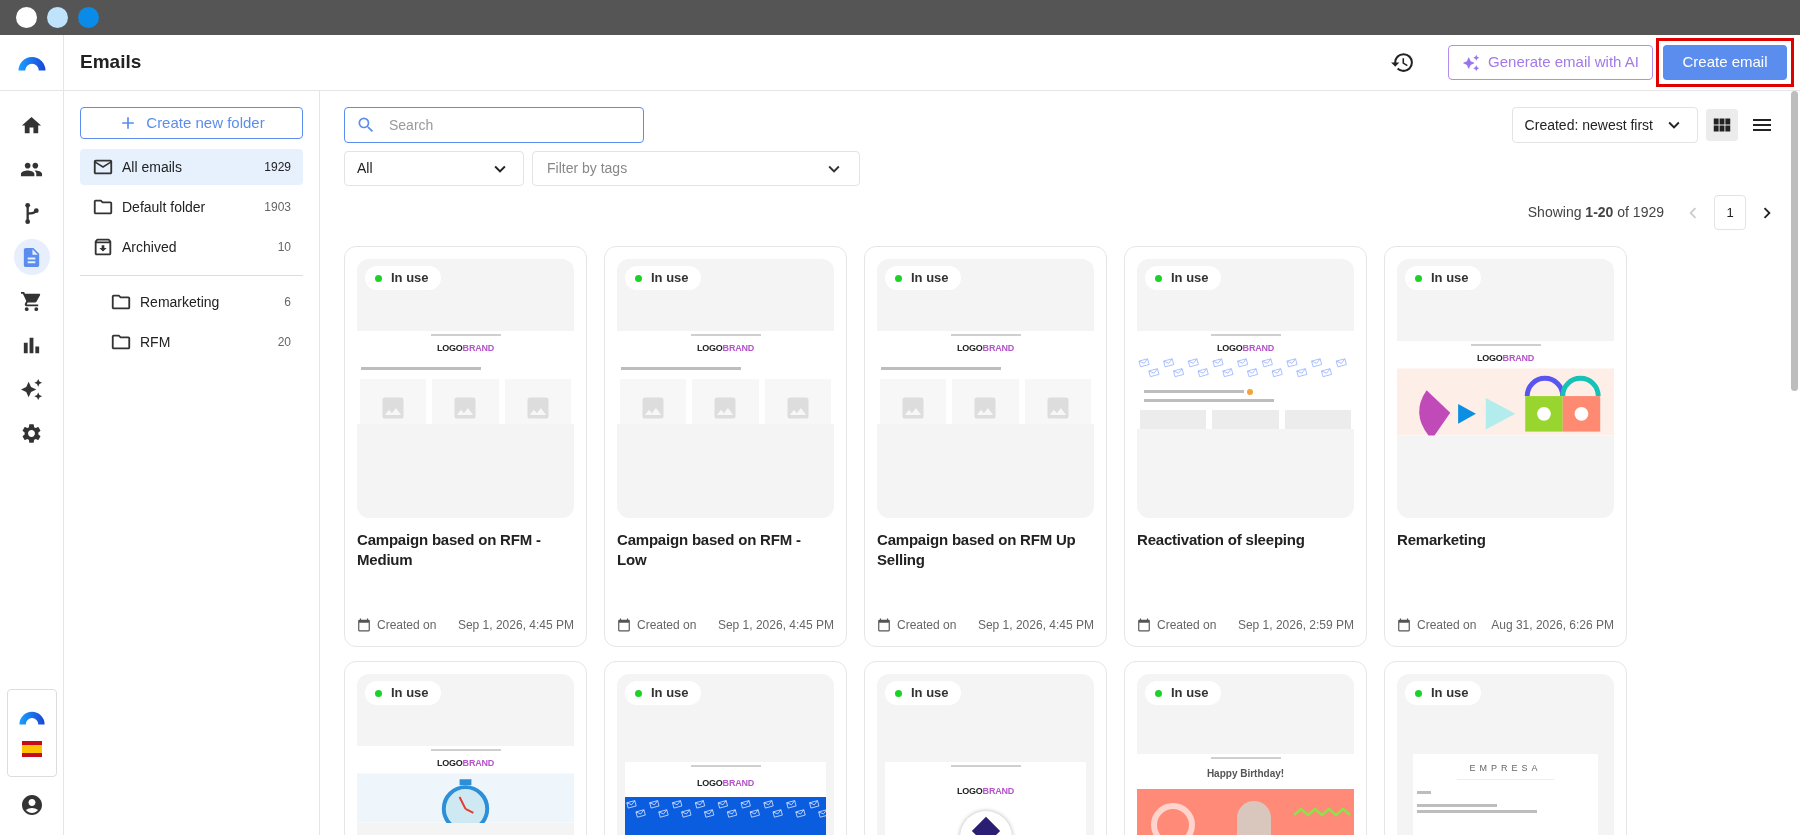 This screenshot has height=835, width=1800. Describe the element at coordinates (31, 389) in the screenshot. I see `sparkles-icon` at that location.